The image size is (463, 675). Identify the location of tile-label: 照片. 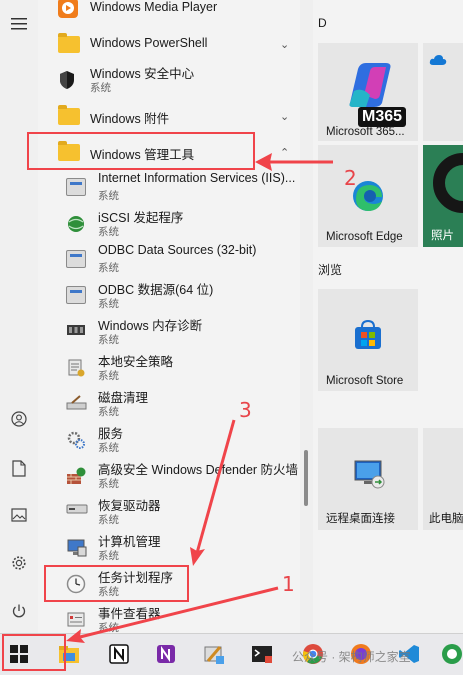
(442, 236).